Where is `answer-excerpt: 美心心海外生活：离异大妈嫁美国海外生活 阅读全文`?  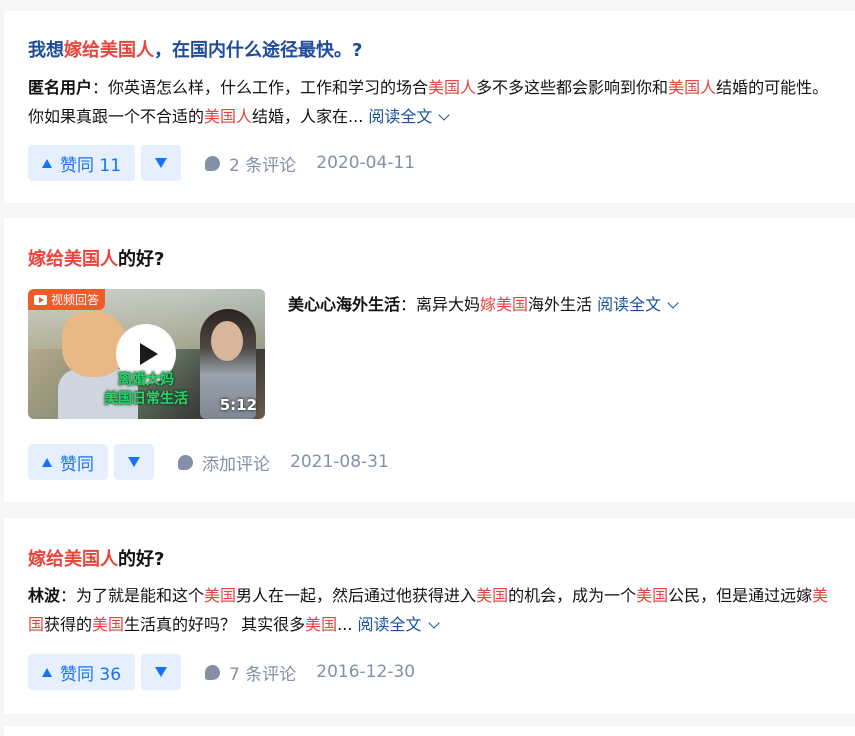
answer-excerpt: 美心心海外生活：离异大妈嫁美国海外生活 阅读全文 is located at coordinates (485, 305).